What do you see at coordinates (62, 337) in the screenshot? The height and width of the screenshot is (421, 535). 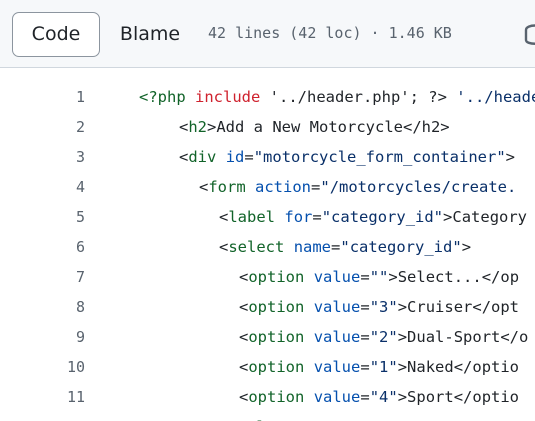 I see `line-number: 9` at bounding box center [62, 337].